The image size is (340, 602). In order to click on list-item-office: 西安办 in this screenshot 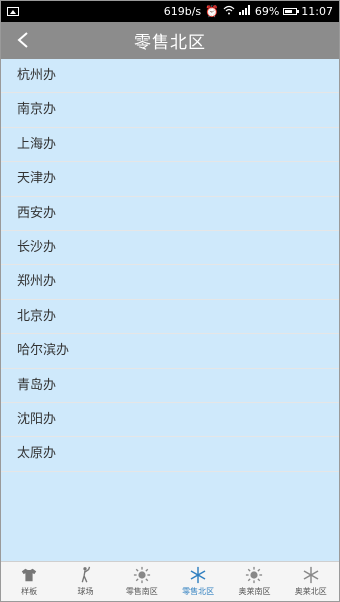, I will do `click(170, 213)`.